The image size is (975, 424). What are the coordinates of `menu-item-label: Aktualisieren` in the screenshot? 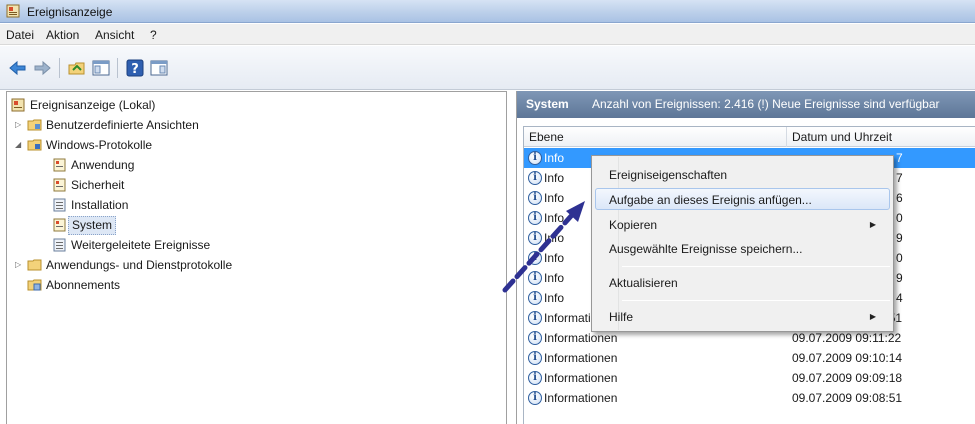 It's located at (643, 283).